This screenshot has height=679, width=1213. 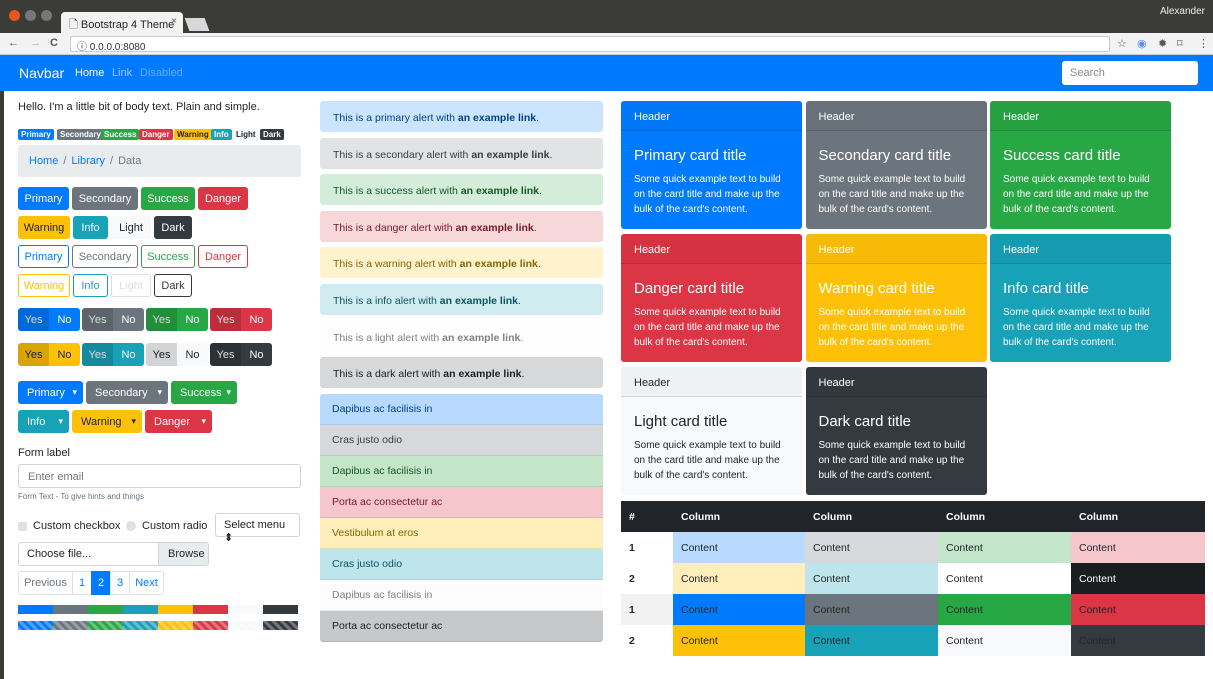 What do you see at coordinates (161, 73) in the screenshot?
I see `nav-link-disabled: Disabled` at bounding box center [161, 73].